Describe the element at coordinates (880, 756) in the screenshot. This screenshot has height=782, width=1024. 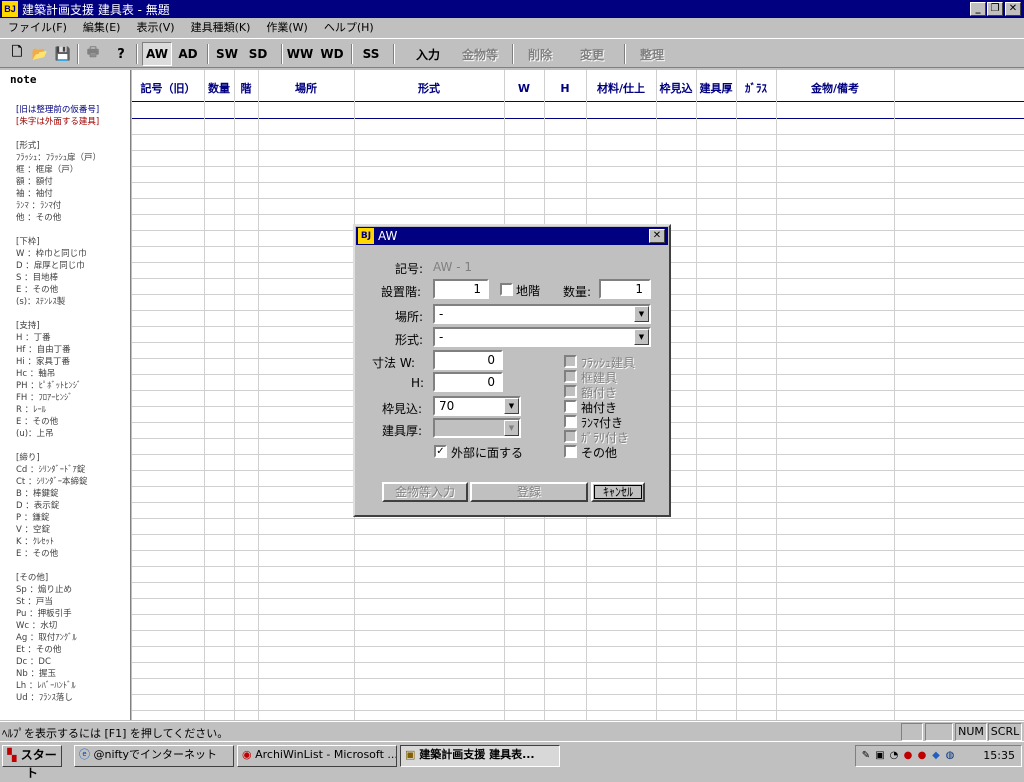
I see `monitor-icon: ▣` at that location.